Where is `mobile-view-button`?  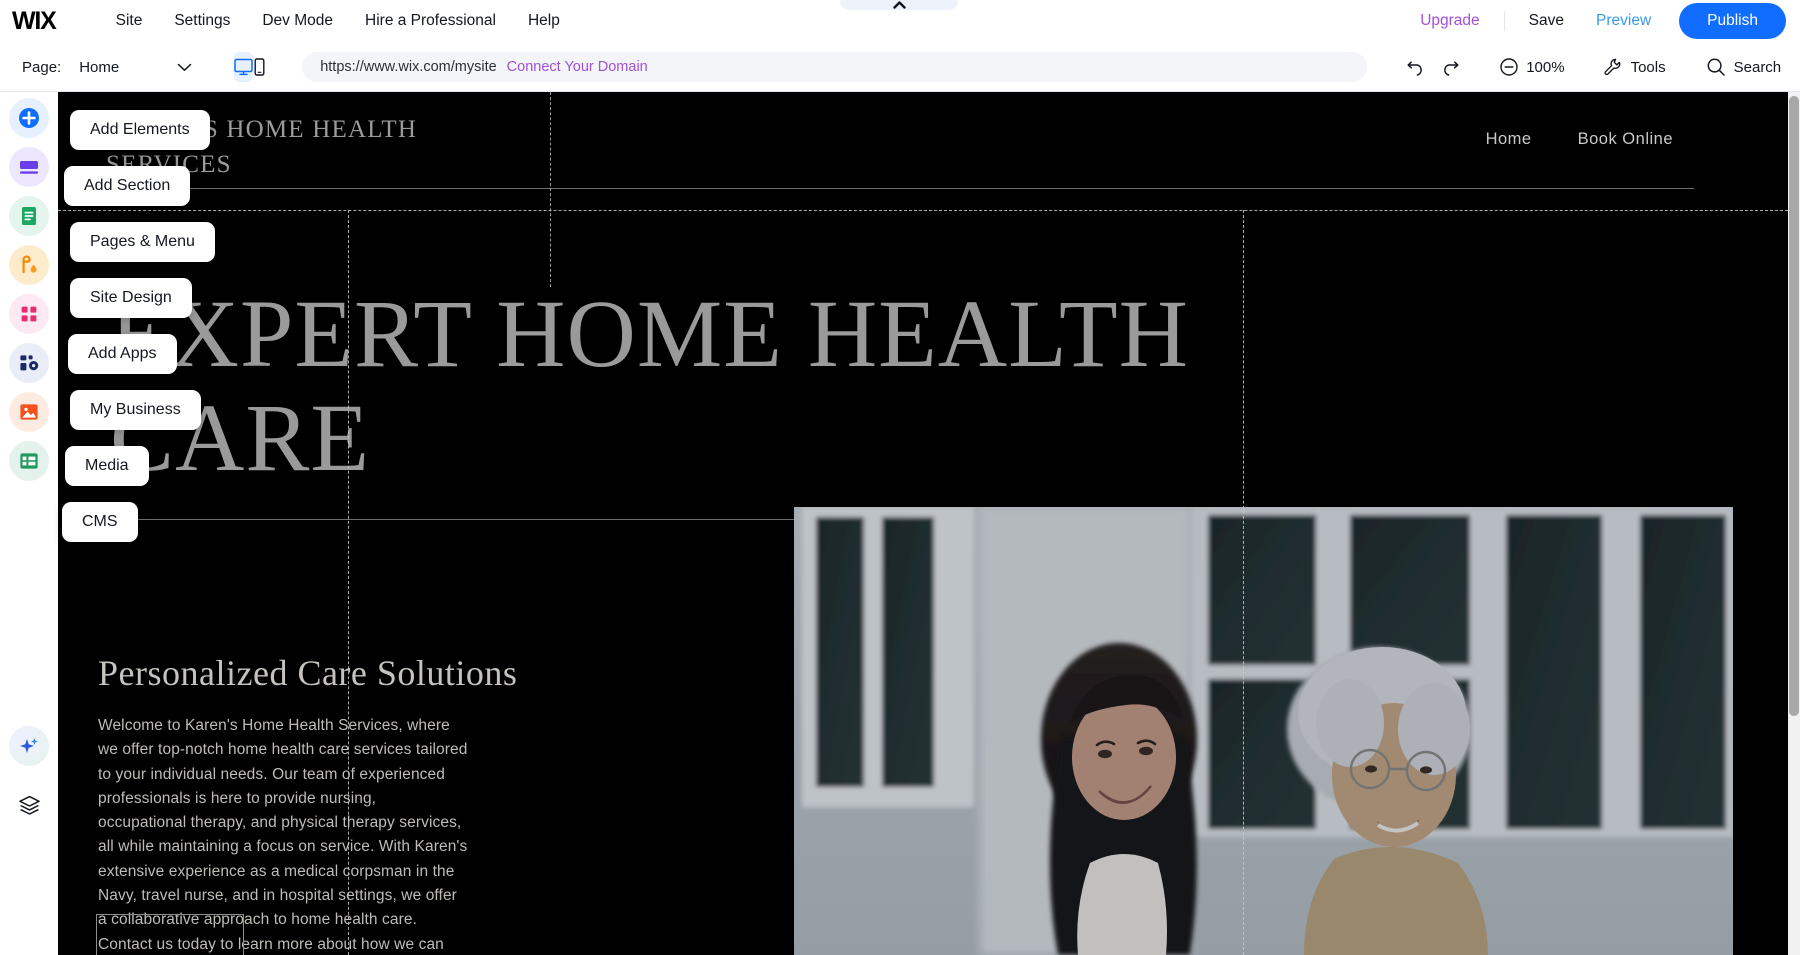
mobile-view-button is located at coordinates (259, 67).